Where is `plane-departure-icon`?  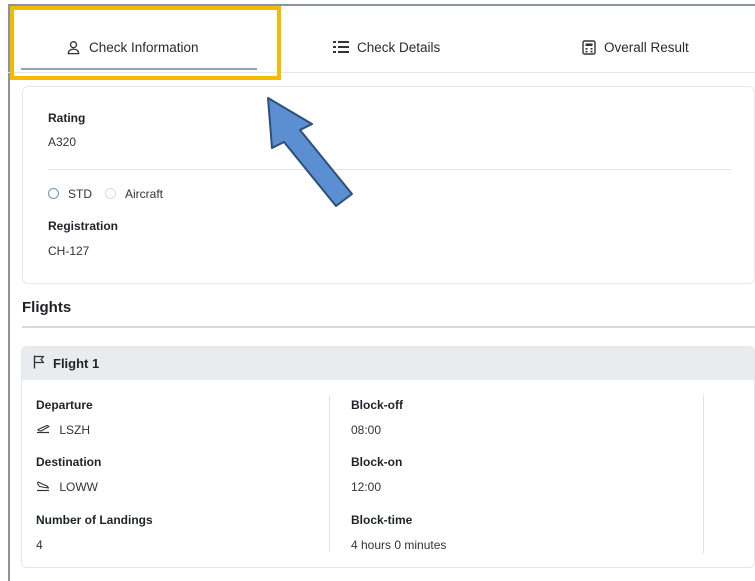
plane-departure-icon is located at coordinates (43, 430).